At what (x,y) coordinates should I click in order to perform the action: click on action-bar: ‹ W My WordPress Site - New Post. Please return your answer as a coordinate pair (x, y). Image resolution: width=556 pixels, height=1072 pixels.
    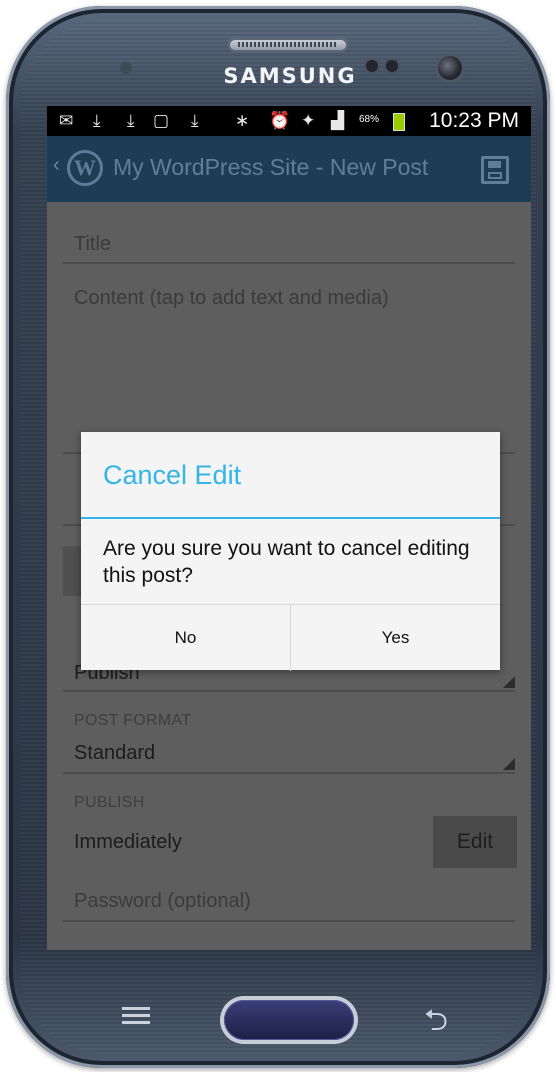
    Looking at the image, I should click on (289, 169).